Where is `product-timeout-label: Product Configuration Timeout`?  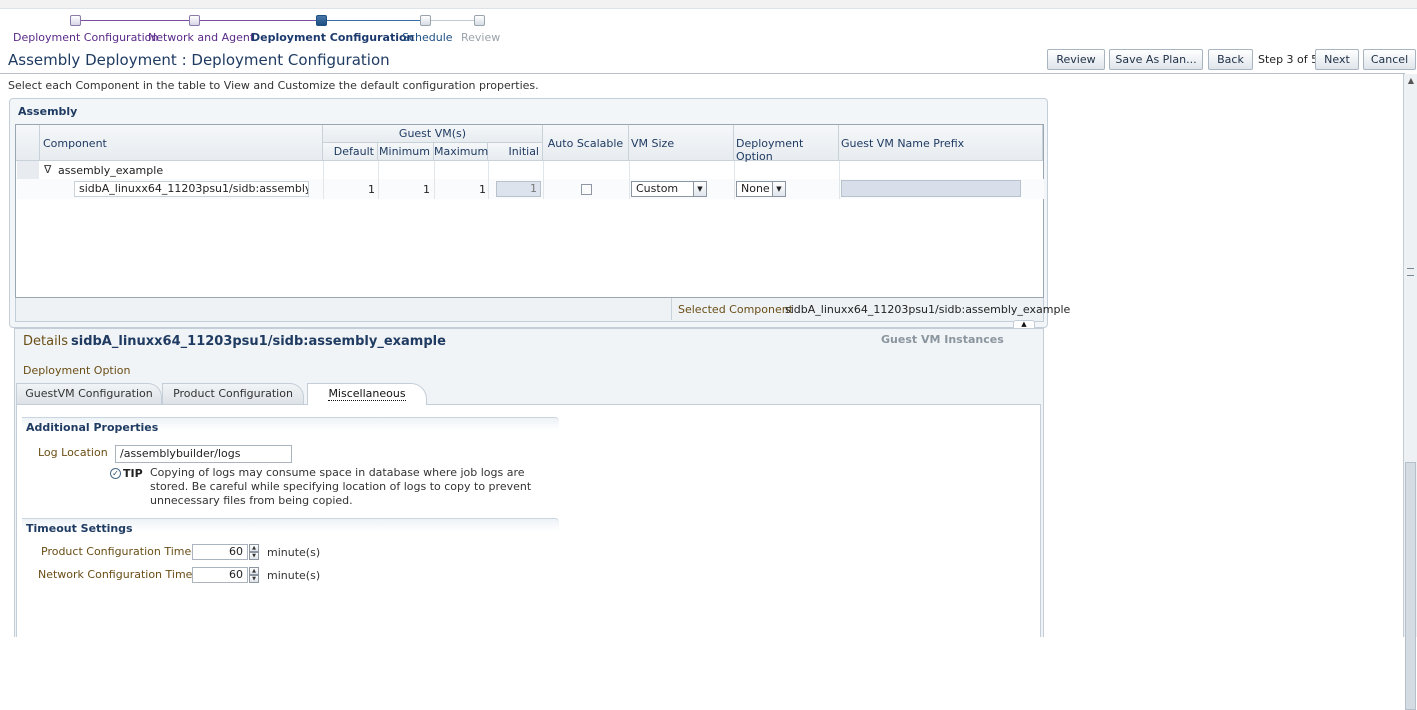 product-timeout-label: Product Configuration Timeout is located at coordinates (125, 551).